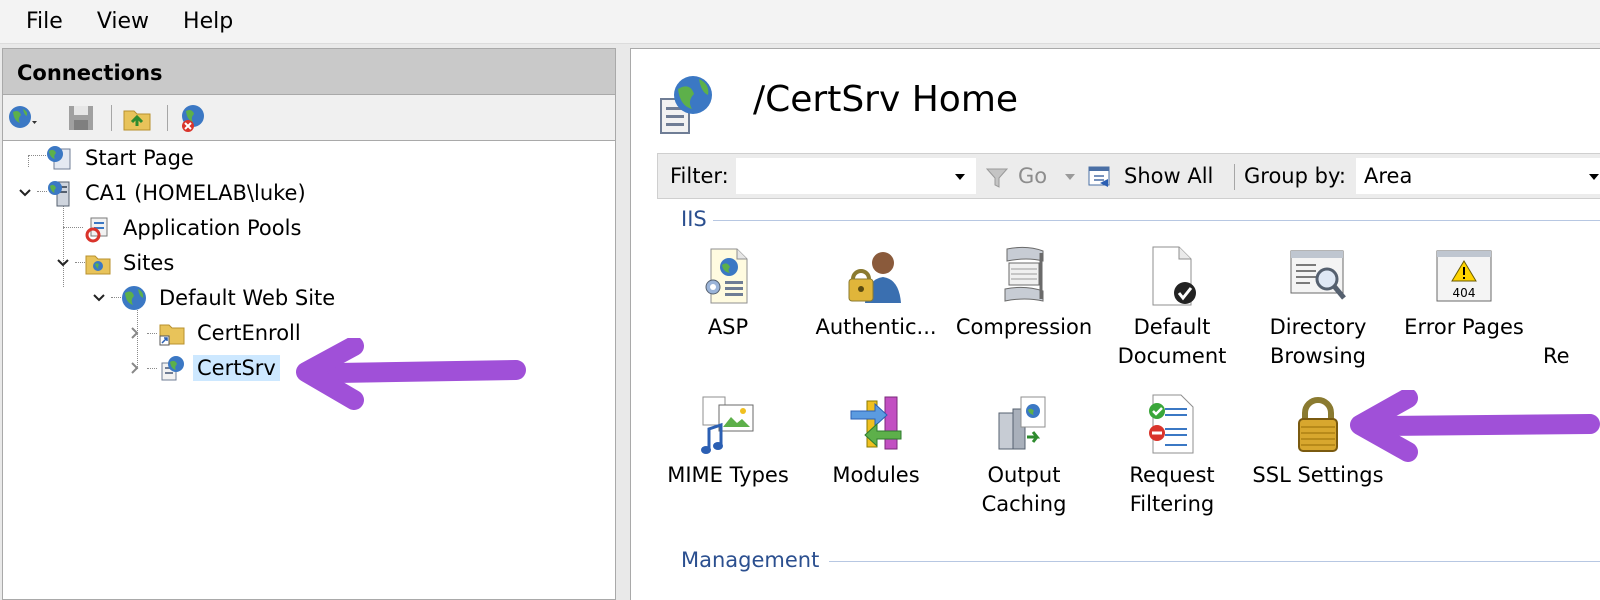 The width and height of the screenshot is (1600, 600). What do you see at coordinates (1318, 341) in the screenshot?
I see `feature-label: Directory Browsing` at bounding box center [1318, 341].